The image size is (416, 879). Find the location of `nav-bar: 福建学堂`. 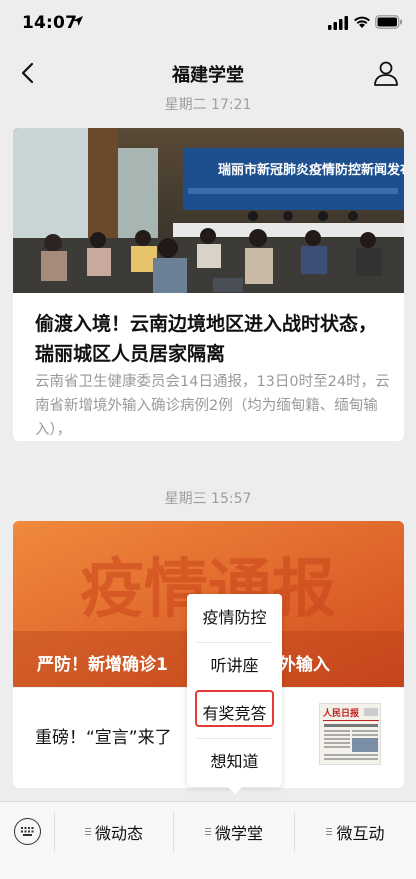

nav-bar: 福建学堂 is located at coordinates (208, 73).